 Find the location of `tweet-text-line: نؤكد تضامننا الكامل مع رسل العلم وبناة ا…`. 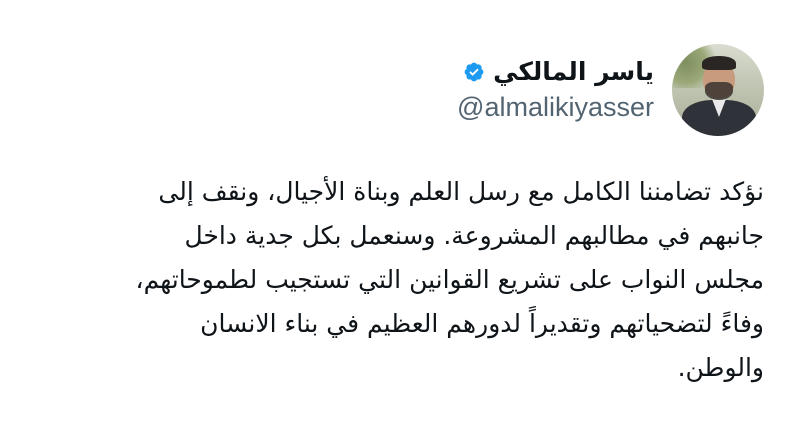

tweet-text-line: نؤكد تضامننا الكامل مع رسل العلم وبناة ا… is located at coordinates (461, 191).